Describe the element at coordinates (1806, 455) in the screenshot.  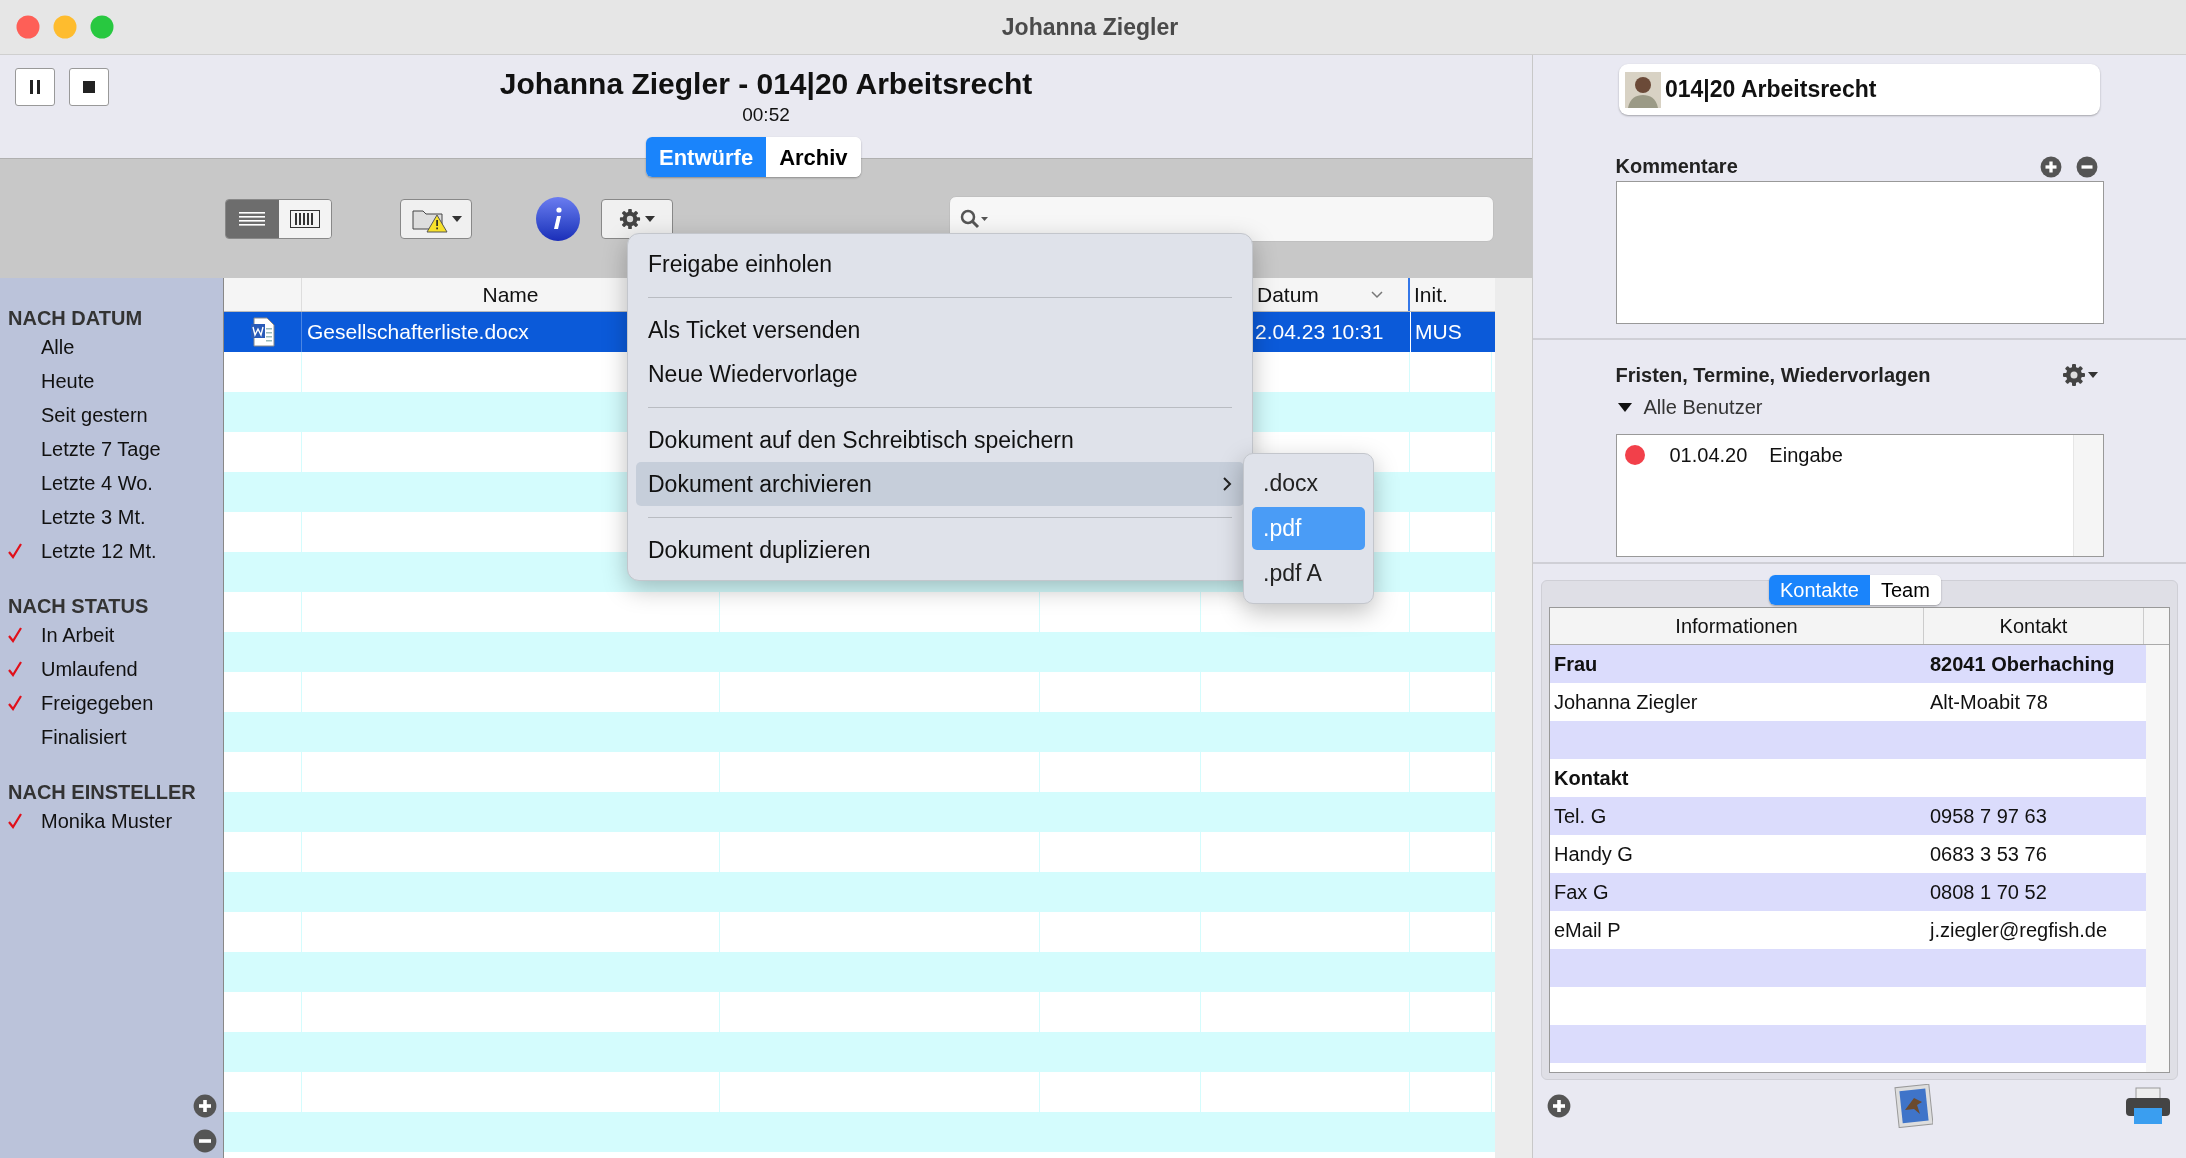
I see `deadline-label: Eingabe` at that location.